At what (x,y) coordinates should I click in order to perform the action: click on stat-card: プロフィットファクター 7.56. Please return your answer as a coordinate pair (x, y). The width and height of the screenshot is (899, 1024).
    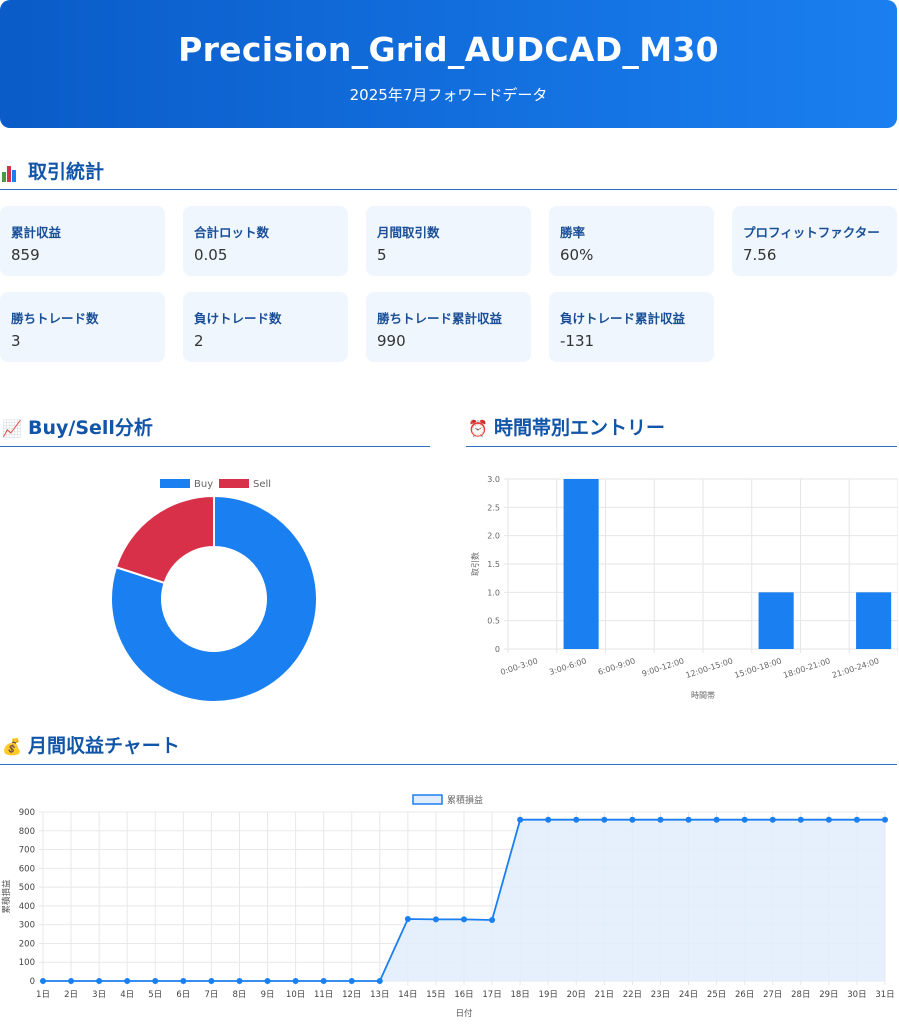
    Looking at the image, I should click on (814, 241).